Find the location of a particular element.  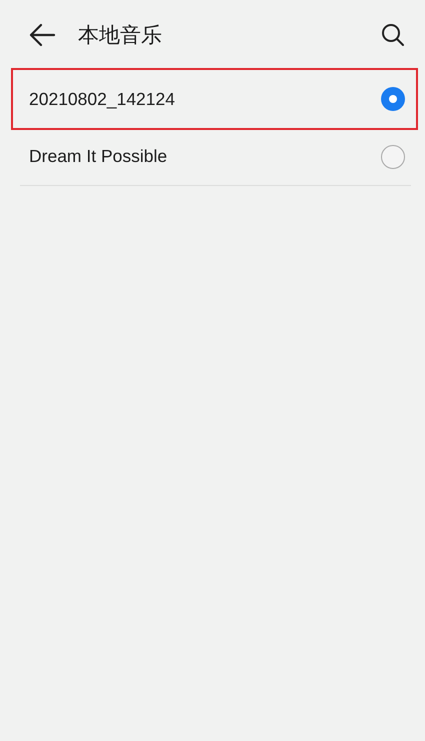

song-title: 20210802_142124 is located at coordinates (205, 99).